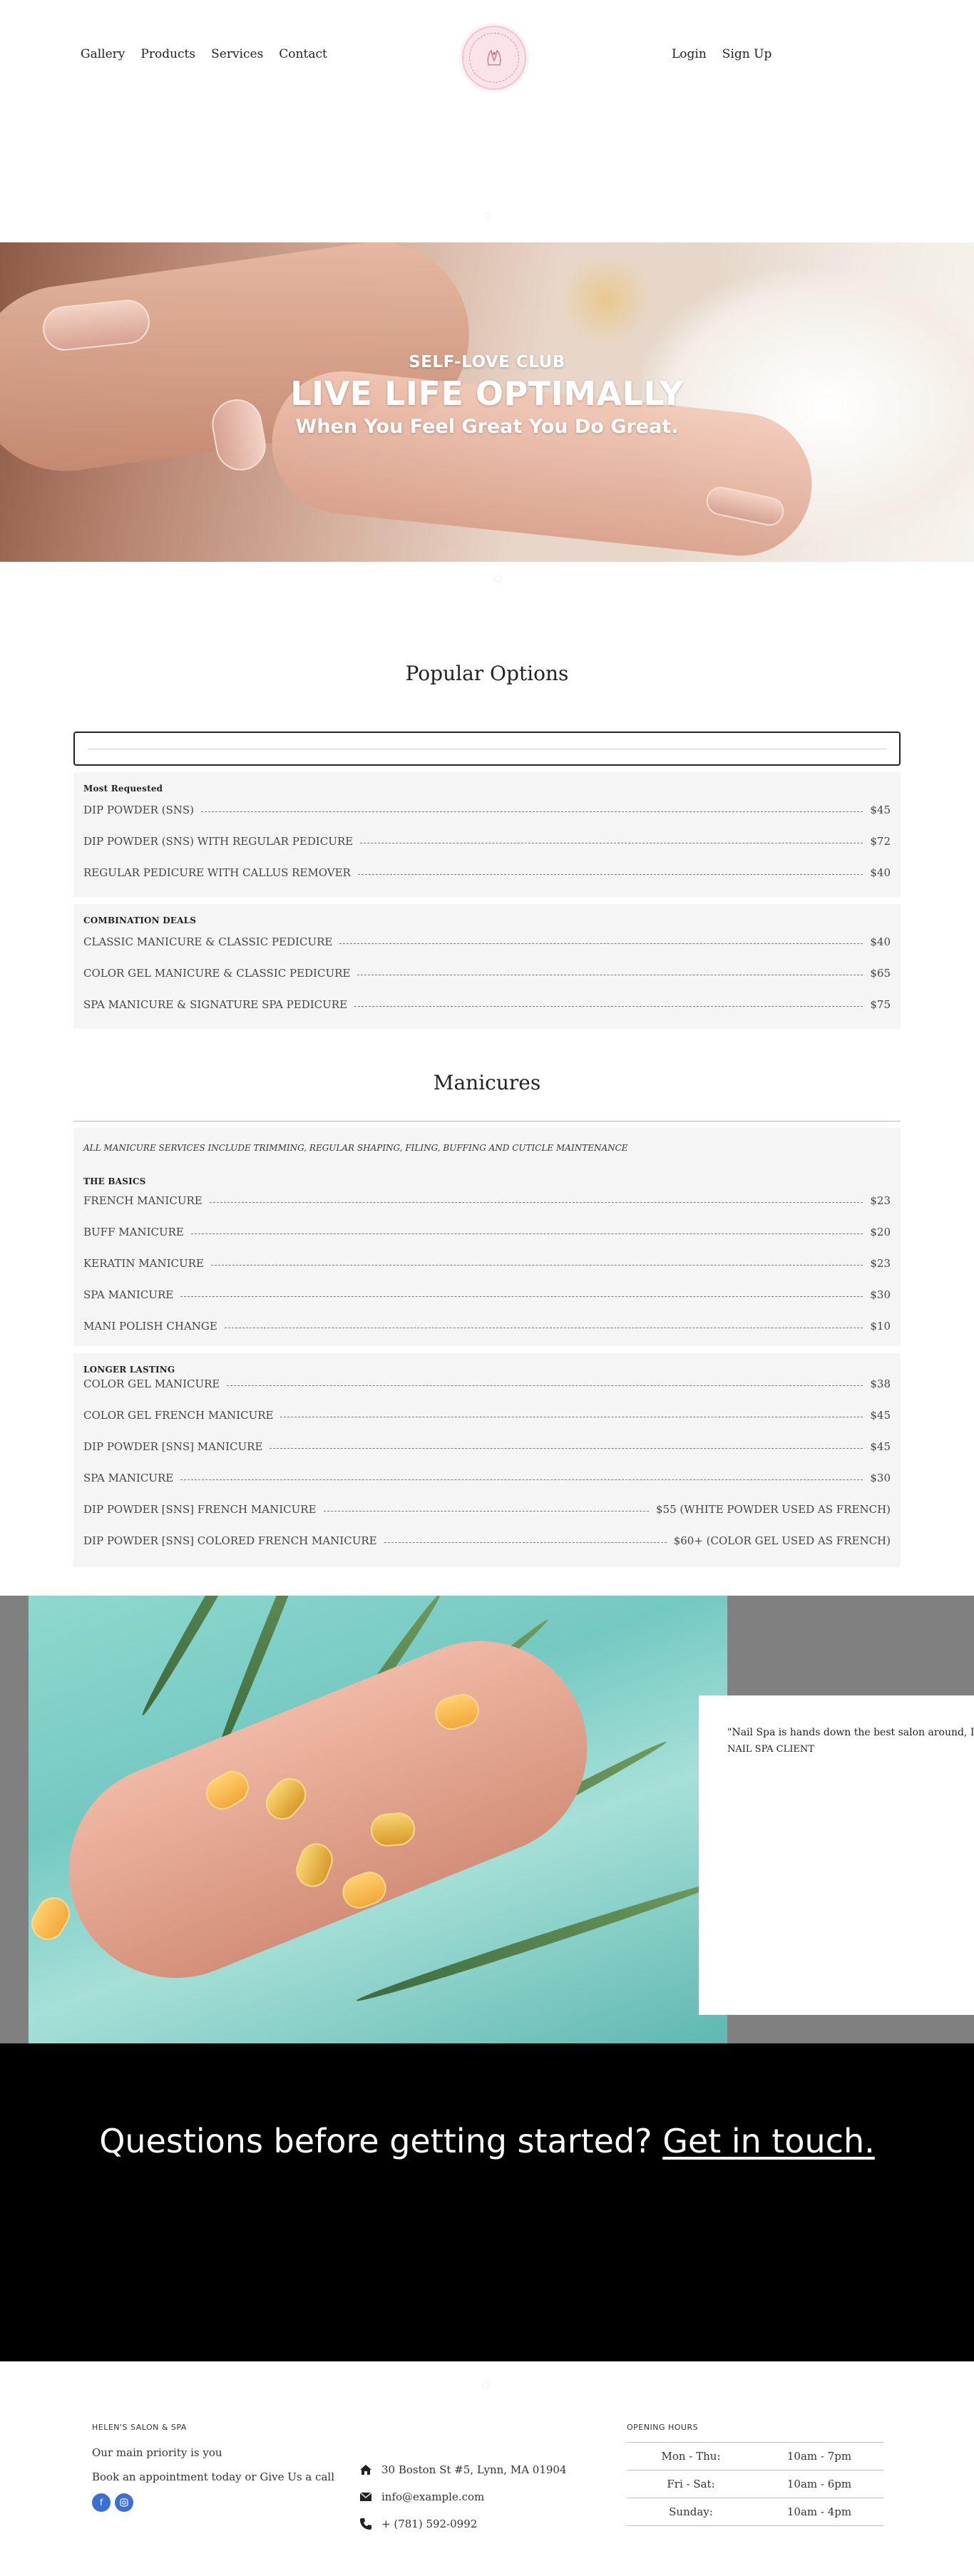  Describe the element at coordinates (378, 1819) in the screenshot. I see `manicured-hand-image` at that location.